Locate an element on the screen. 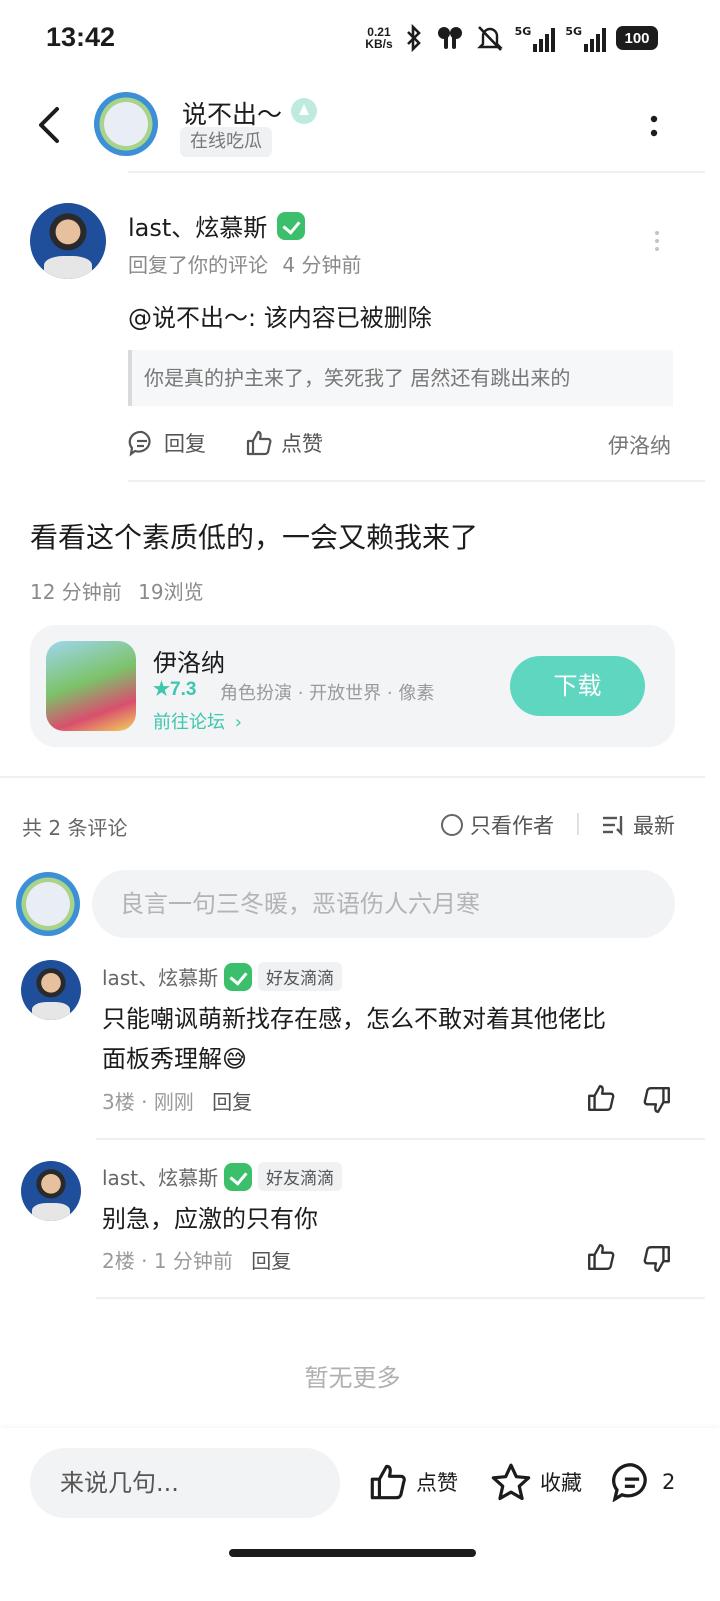  signal-1: 5G is located at coordinates (535, 38).